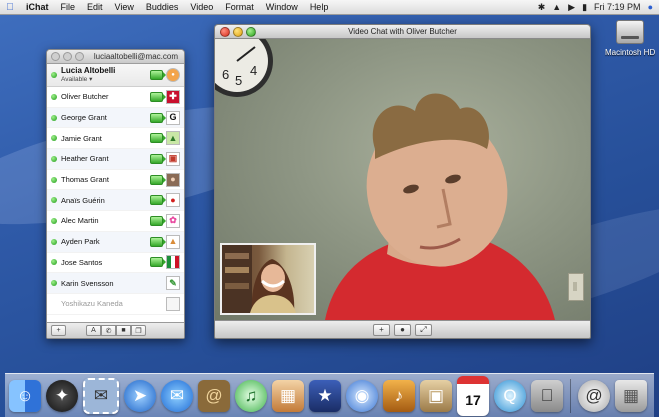  Describe the element at coordinates (58, 330) in the screenshot. I see `add-buddy-button: +` at that location.